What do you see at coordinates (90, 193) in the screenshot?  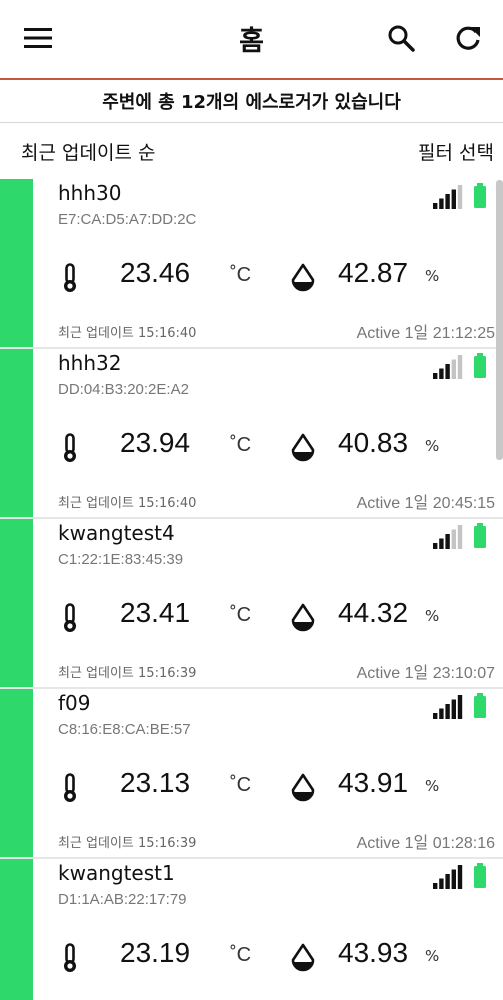 I see `device-name: hhh30` at bounding box center [90, 193].